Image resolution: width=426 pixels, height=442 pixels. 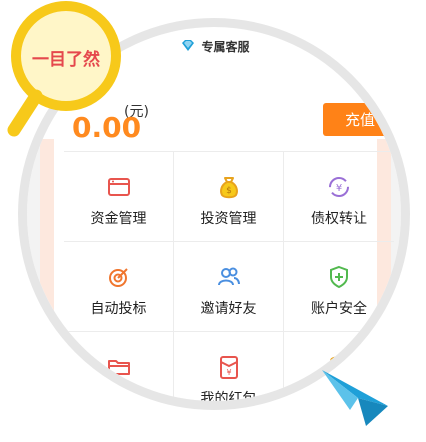 I want to click on magnifier-icon, so click(x=64, y=69).